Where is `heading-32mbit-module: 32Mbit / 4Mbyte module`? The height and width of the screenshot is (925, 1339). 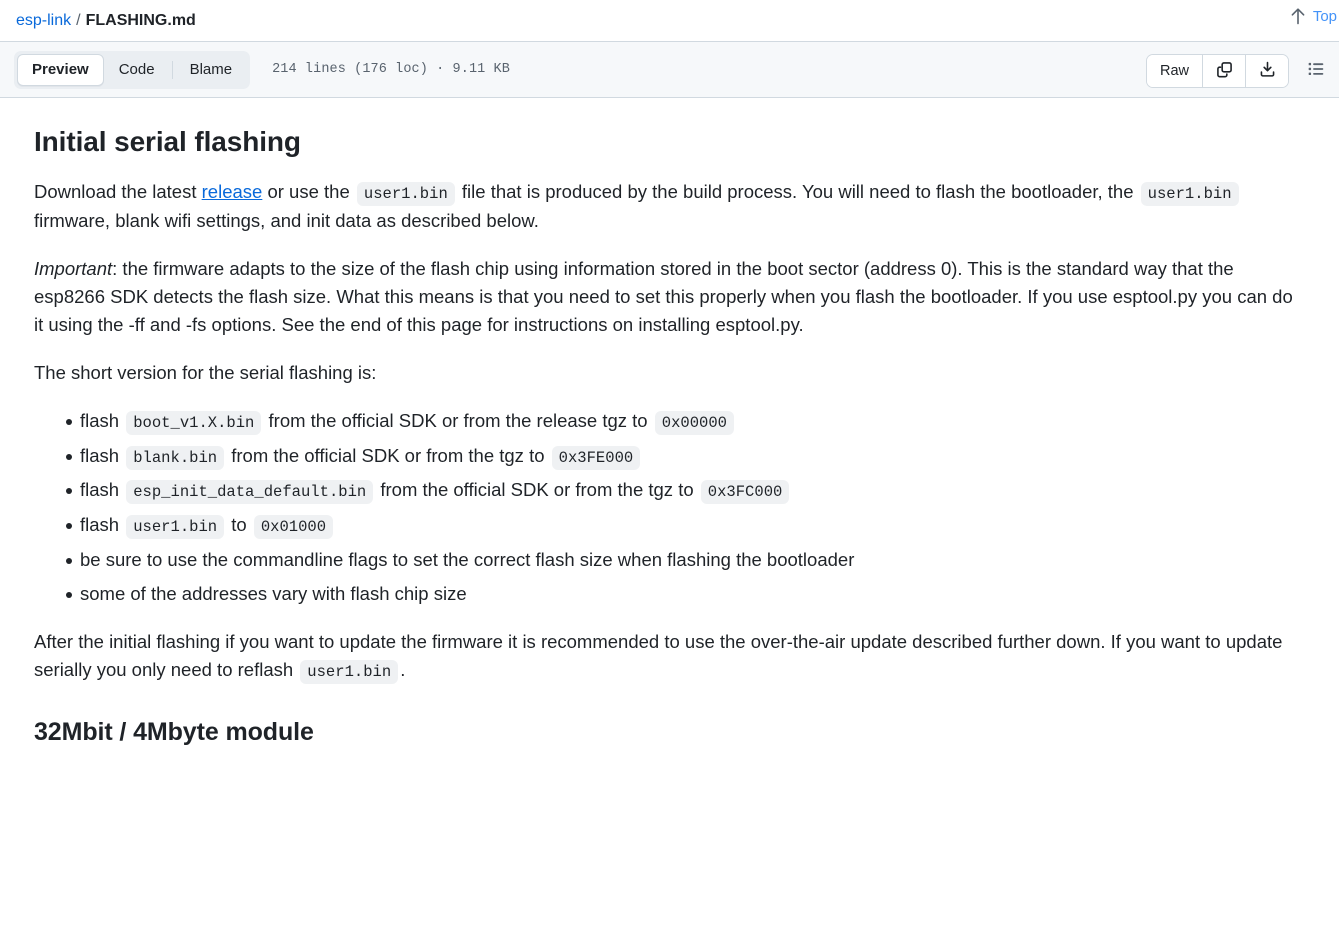 heading-32mbit-module: 32Mbit / 4Mbyte module is located at coordinates (174, 731).